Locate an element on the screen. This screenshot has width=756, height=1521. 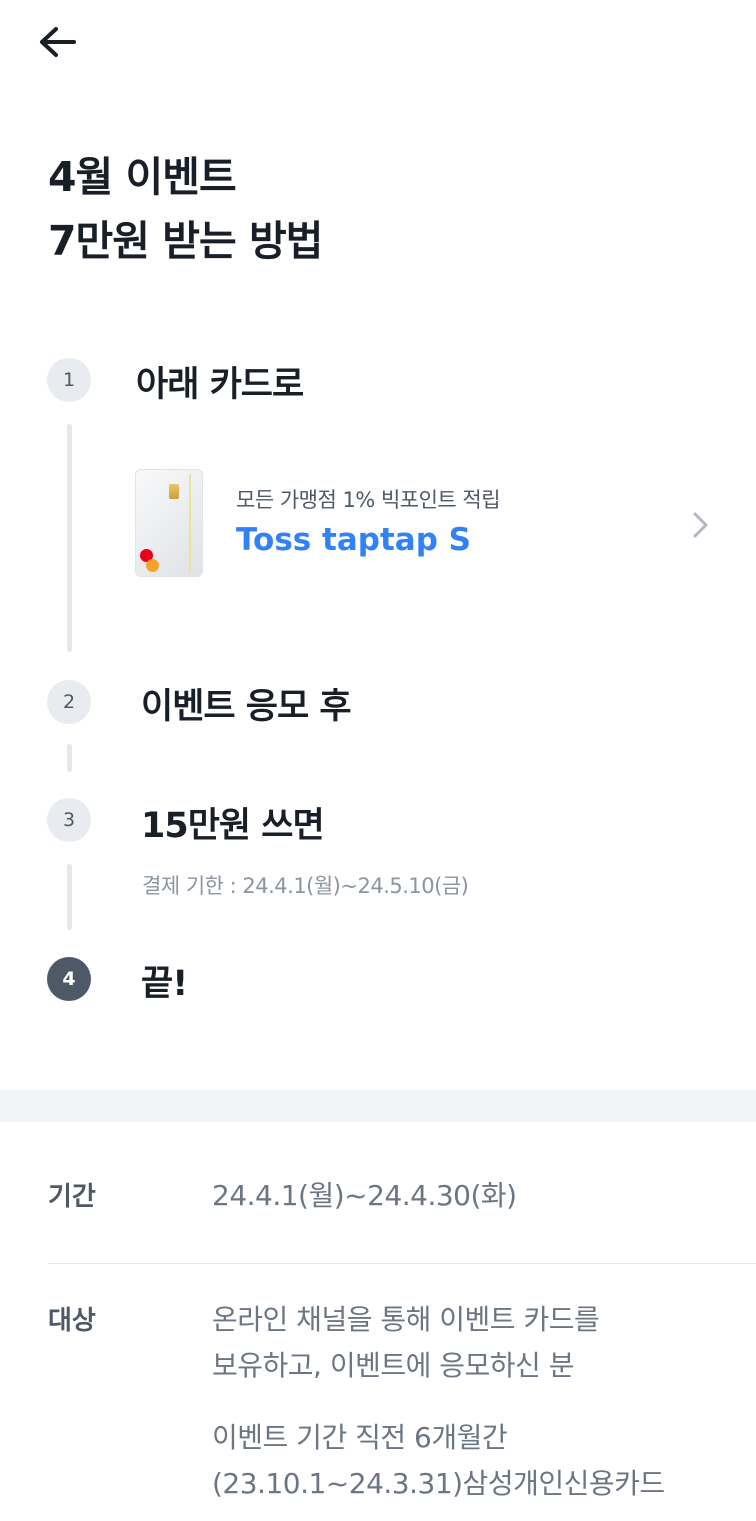
card-benefit: 모든 가맹점 1% 빅포인트 적립 is located at coordinates (368, 500).